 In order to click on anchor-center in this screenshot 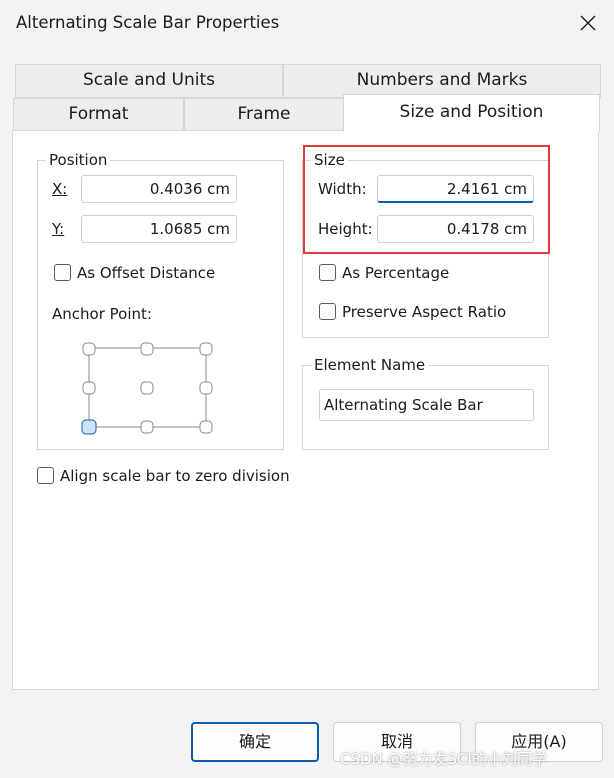, I will do `click(147, 388)`.